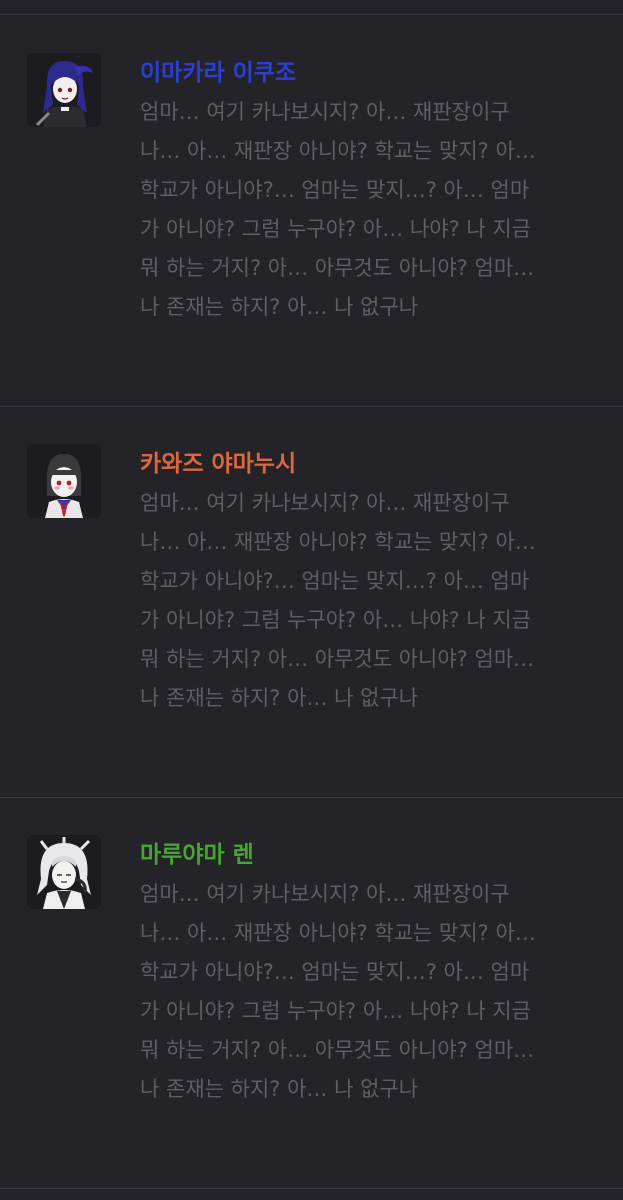 The width and height of the screenshot is (623, 1200). Describe the element at coordinates (218, 464) in the screenshot. I see `post-author-name: 카와즈 야마누시` at that location.